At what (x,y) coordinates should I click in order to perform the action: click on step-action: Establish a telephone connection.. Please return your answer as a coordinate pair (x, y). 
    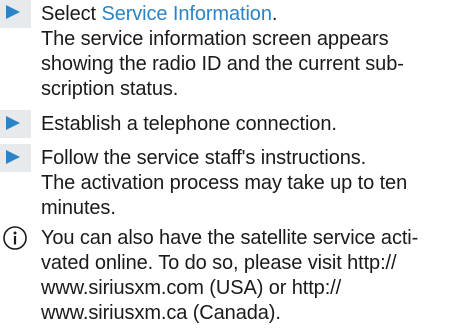
    Looking at the image, I should click on (189, 124).